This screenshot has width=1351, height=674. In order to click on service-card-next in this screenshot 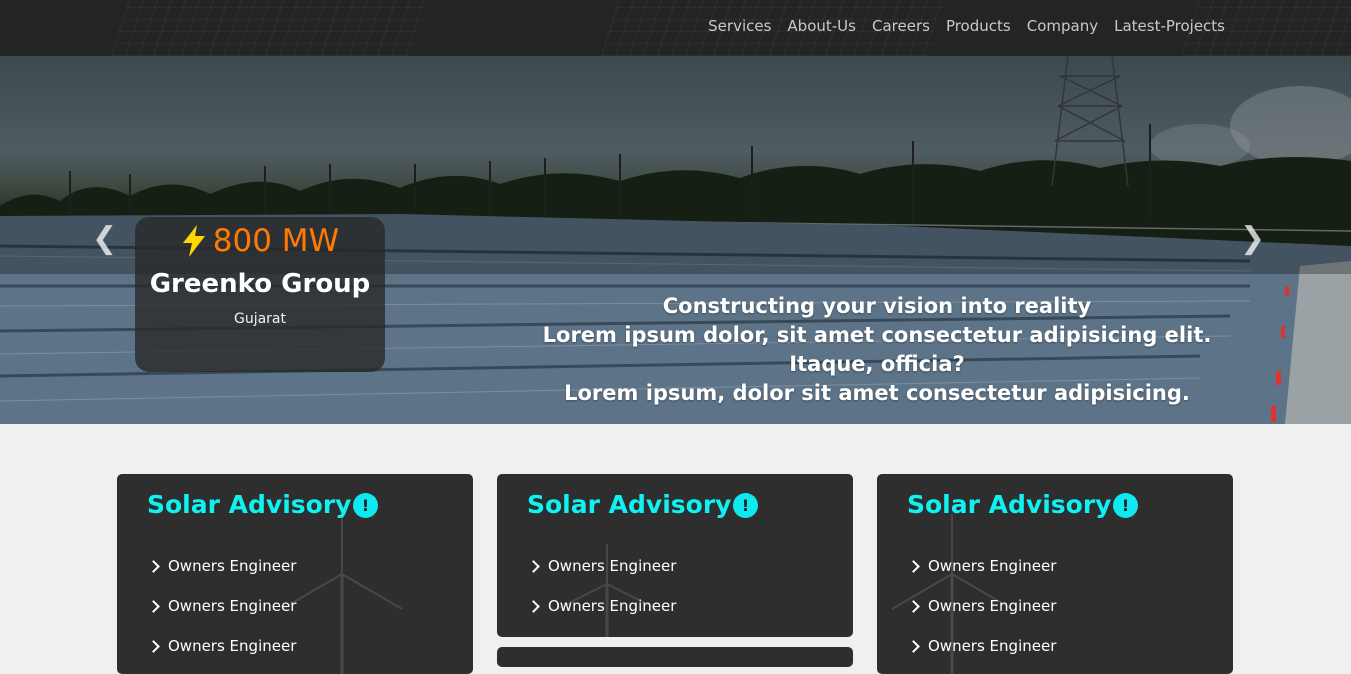, I will do `click(675, 657)`.